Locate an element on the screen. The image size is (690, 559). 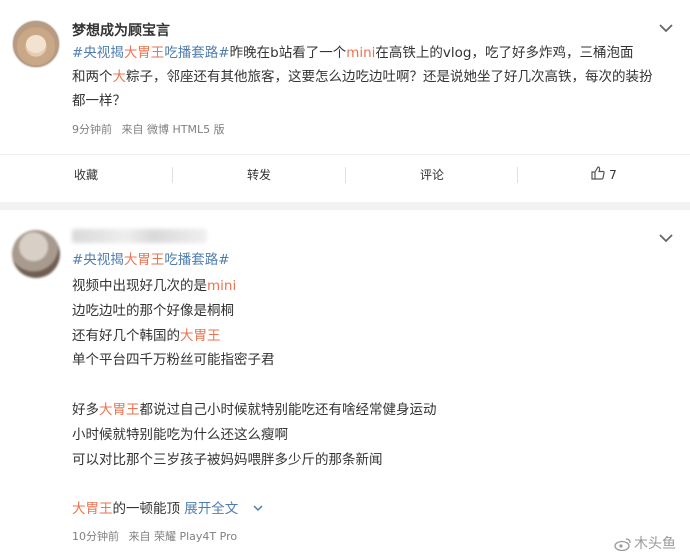
collect-button: 收藏 is located at coordinates (86, 175).